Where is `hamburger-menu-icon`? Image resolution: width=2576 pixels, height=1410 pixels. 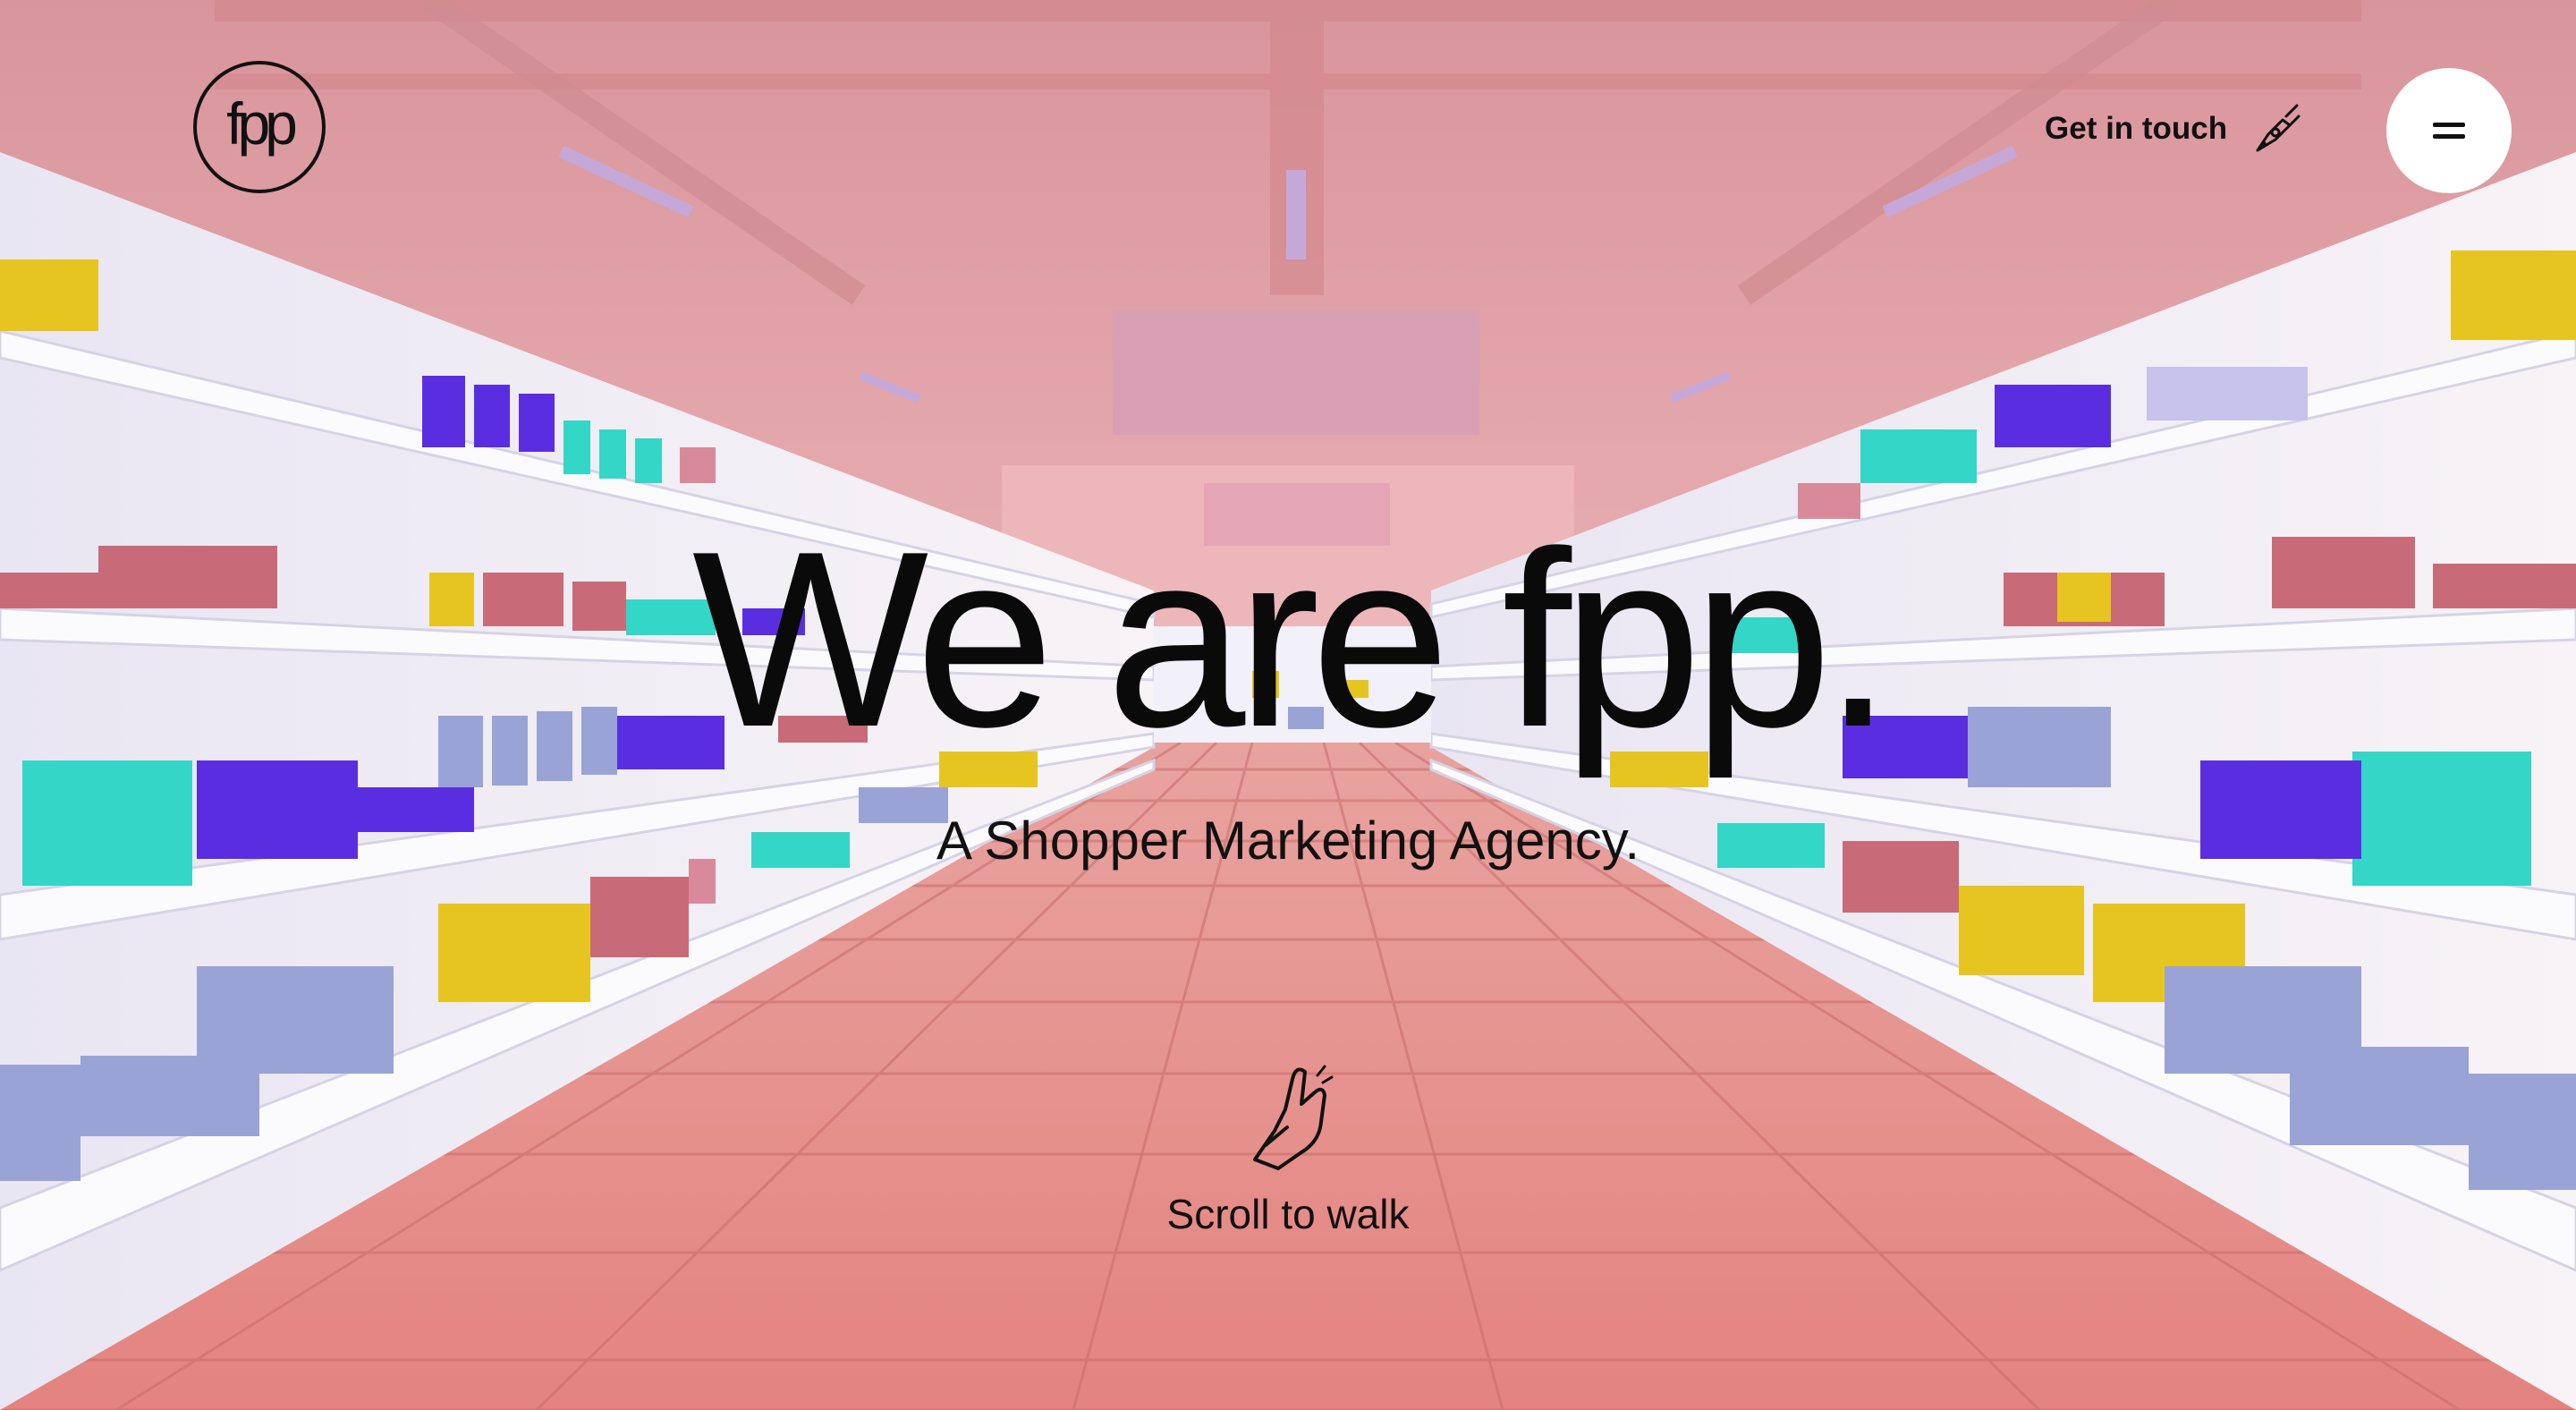 hamburger-menu-icon is located at coordinates (2449, 130).